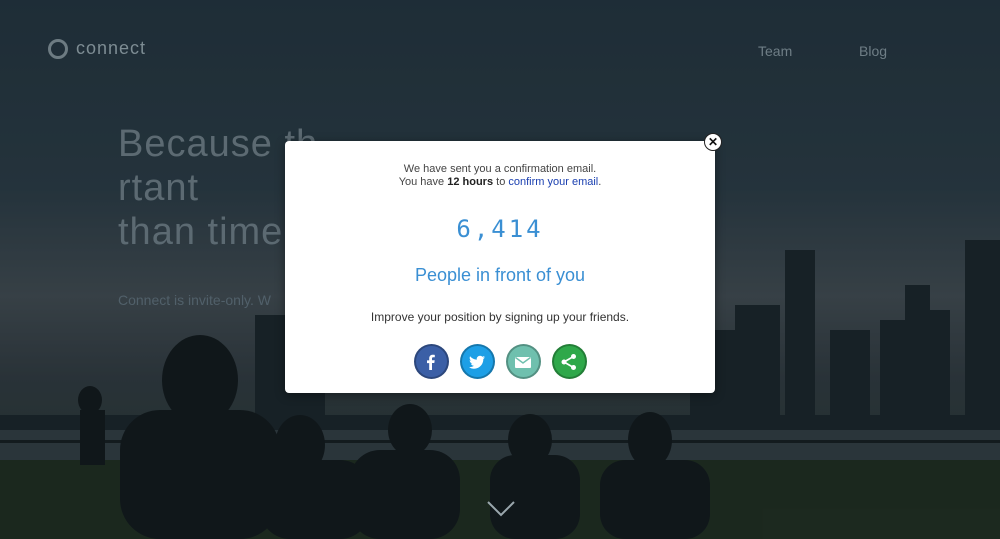 Image resolution: width=1000 pixels, height=539 pixels. Describe the element at coordinates (553, 182) in the screenshot. I see `confirm-email-link: confirm your email` at that location.